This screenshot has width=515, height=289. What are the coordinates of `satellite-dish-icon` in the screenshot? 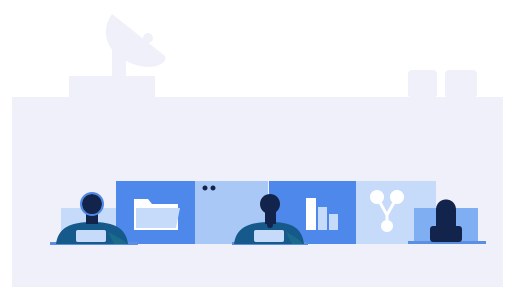 It's located at (135, 46).